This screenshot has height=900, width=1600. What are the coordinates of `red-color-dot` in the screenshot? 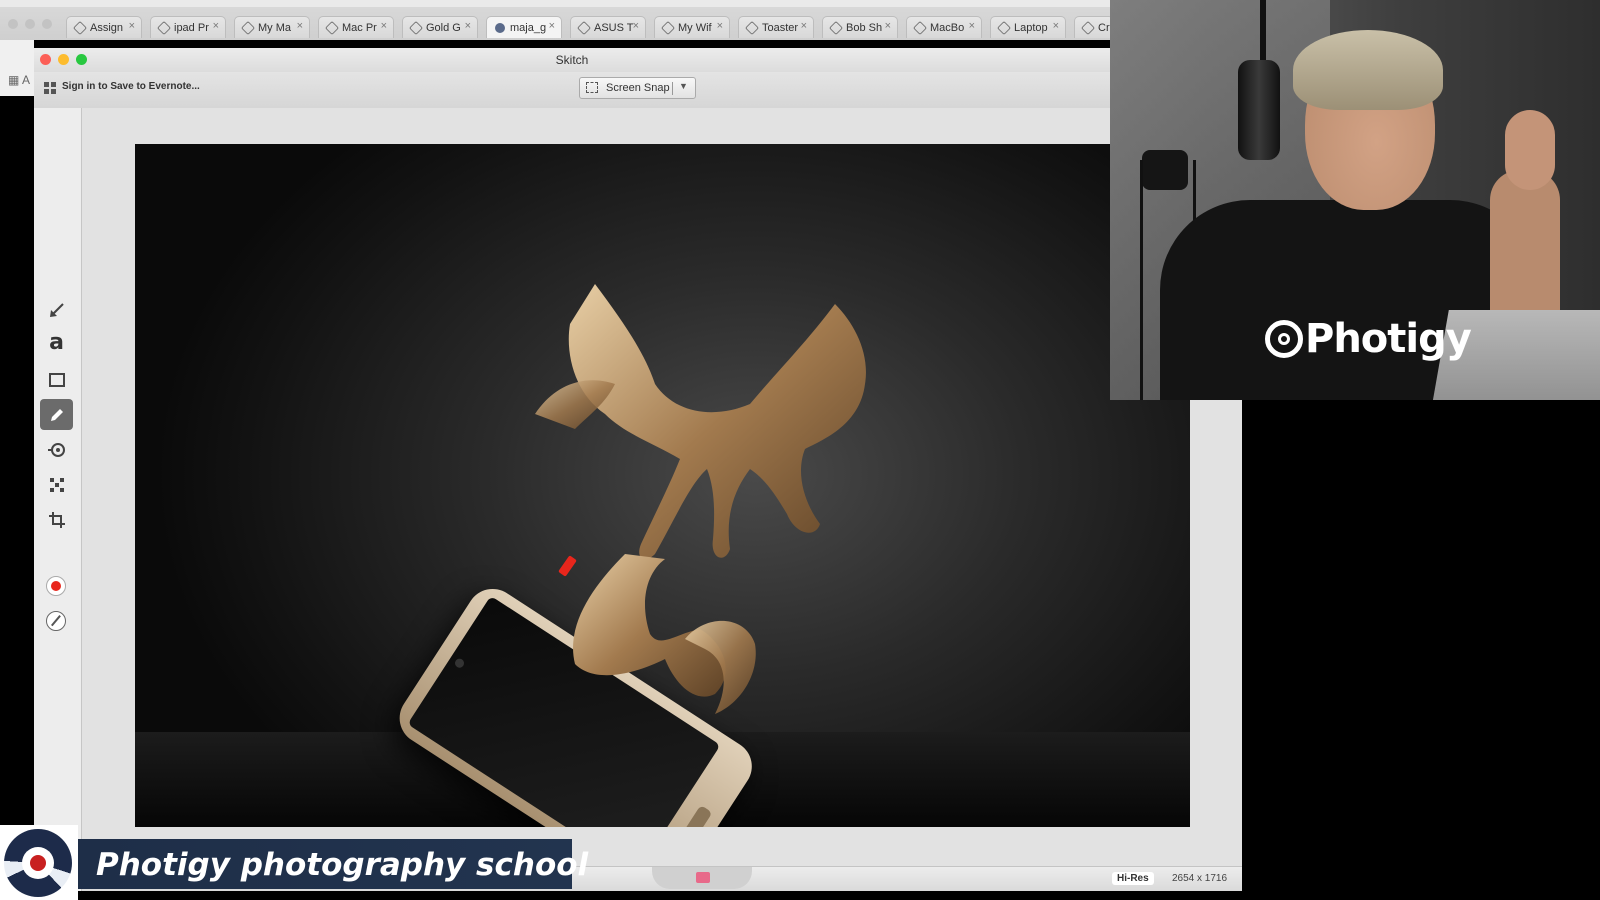 It's located at (56, 586).